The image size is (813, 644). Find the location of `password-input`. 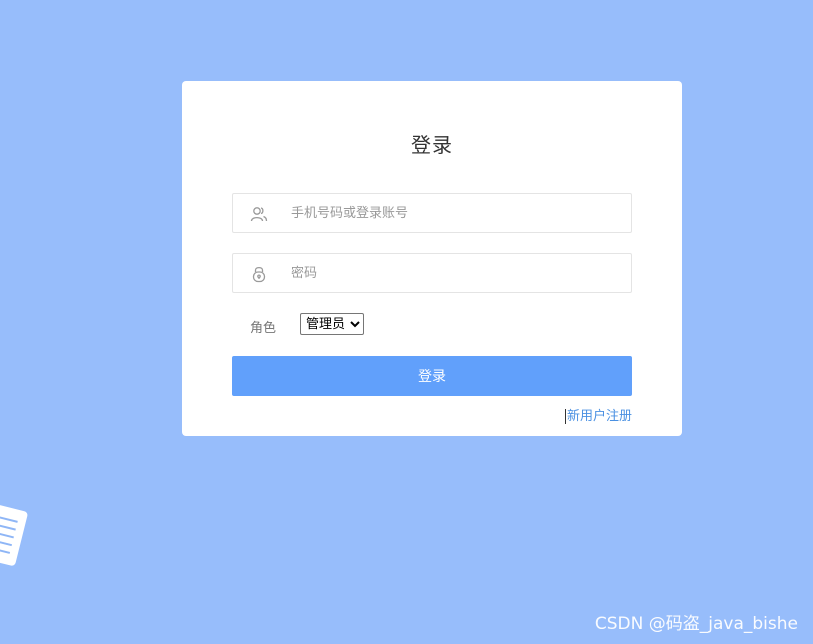

password-input is located at coordinates (456, 273).